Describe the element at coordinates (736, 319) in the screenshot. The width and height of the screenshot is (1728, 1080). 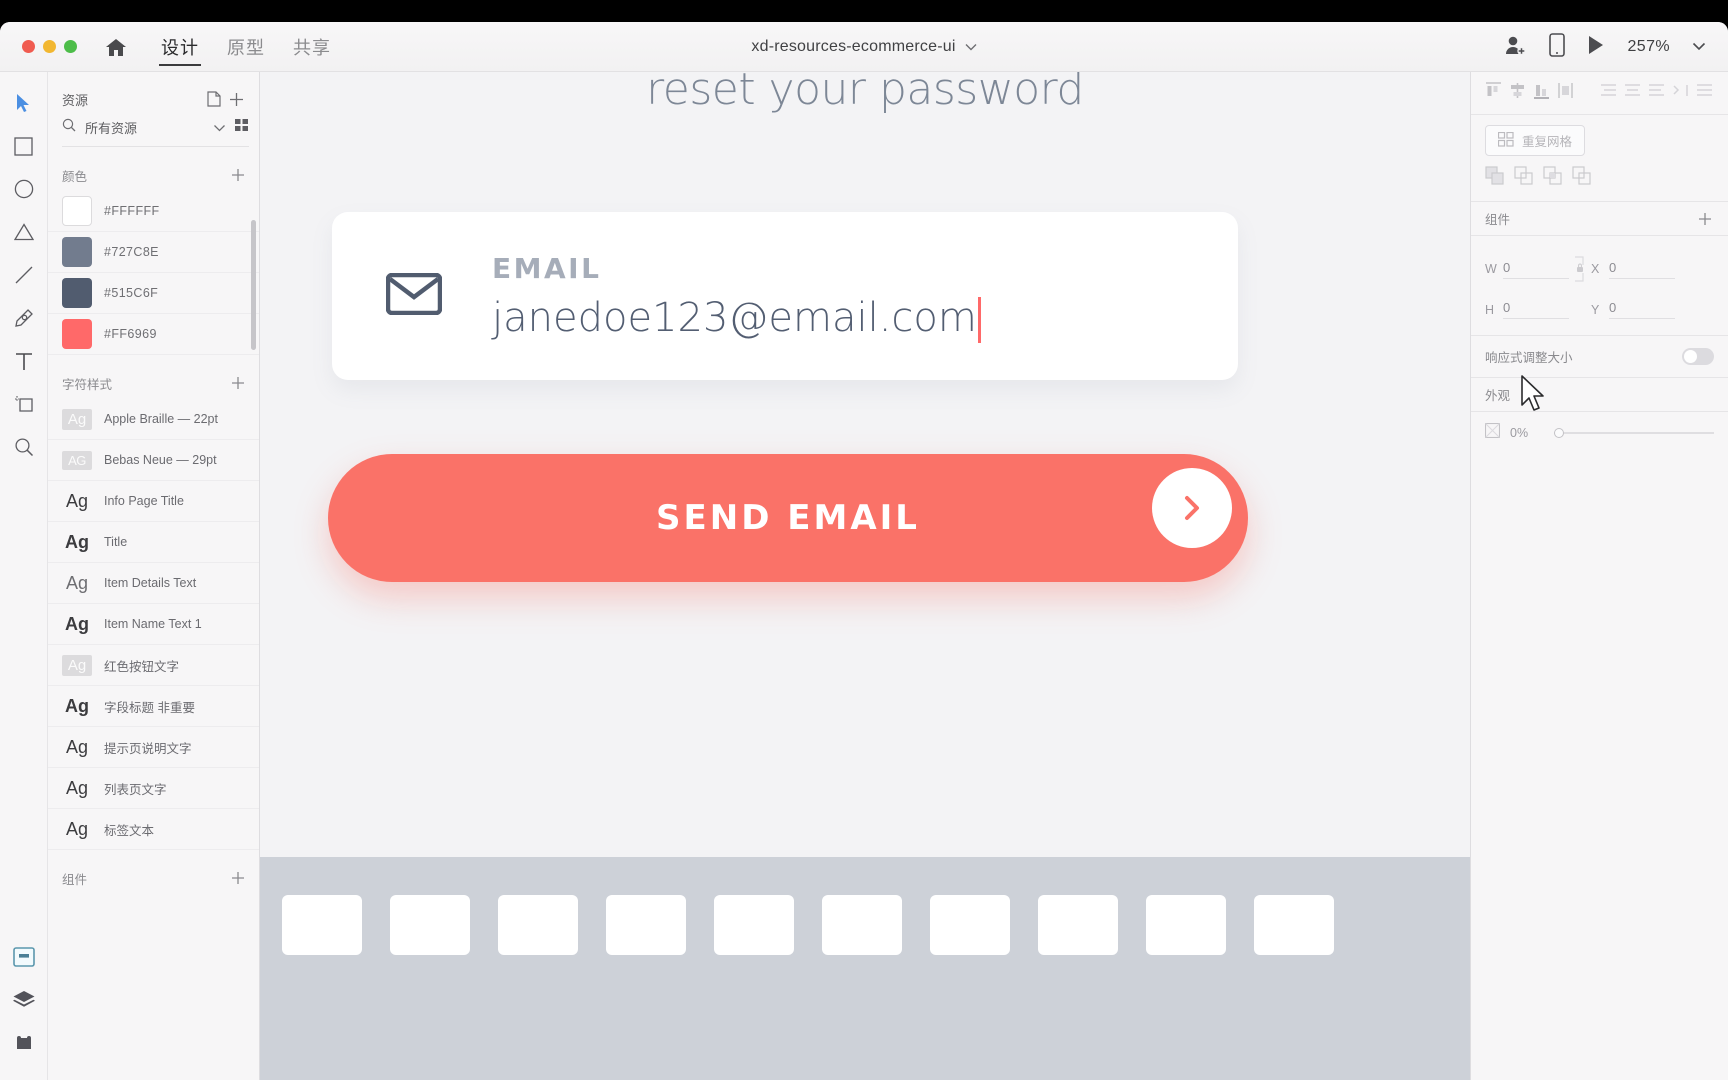
I see `email-field-value: janedoe123@email.com` at that location.